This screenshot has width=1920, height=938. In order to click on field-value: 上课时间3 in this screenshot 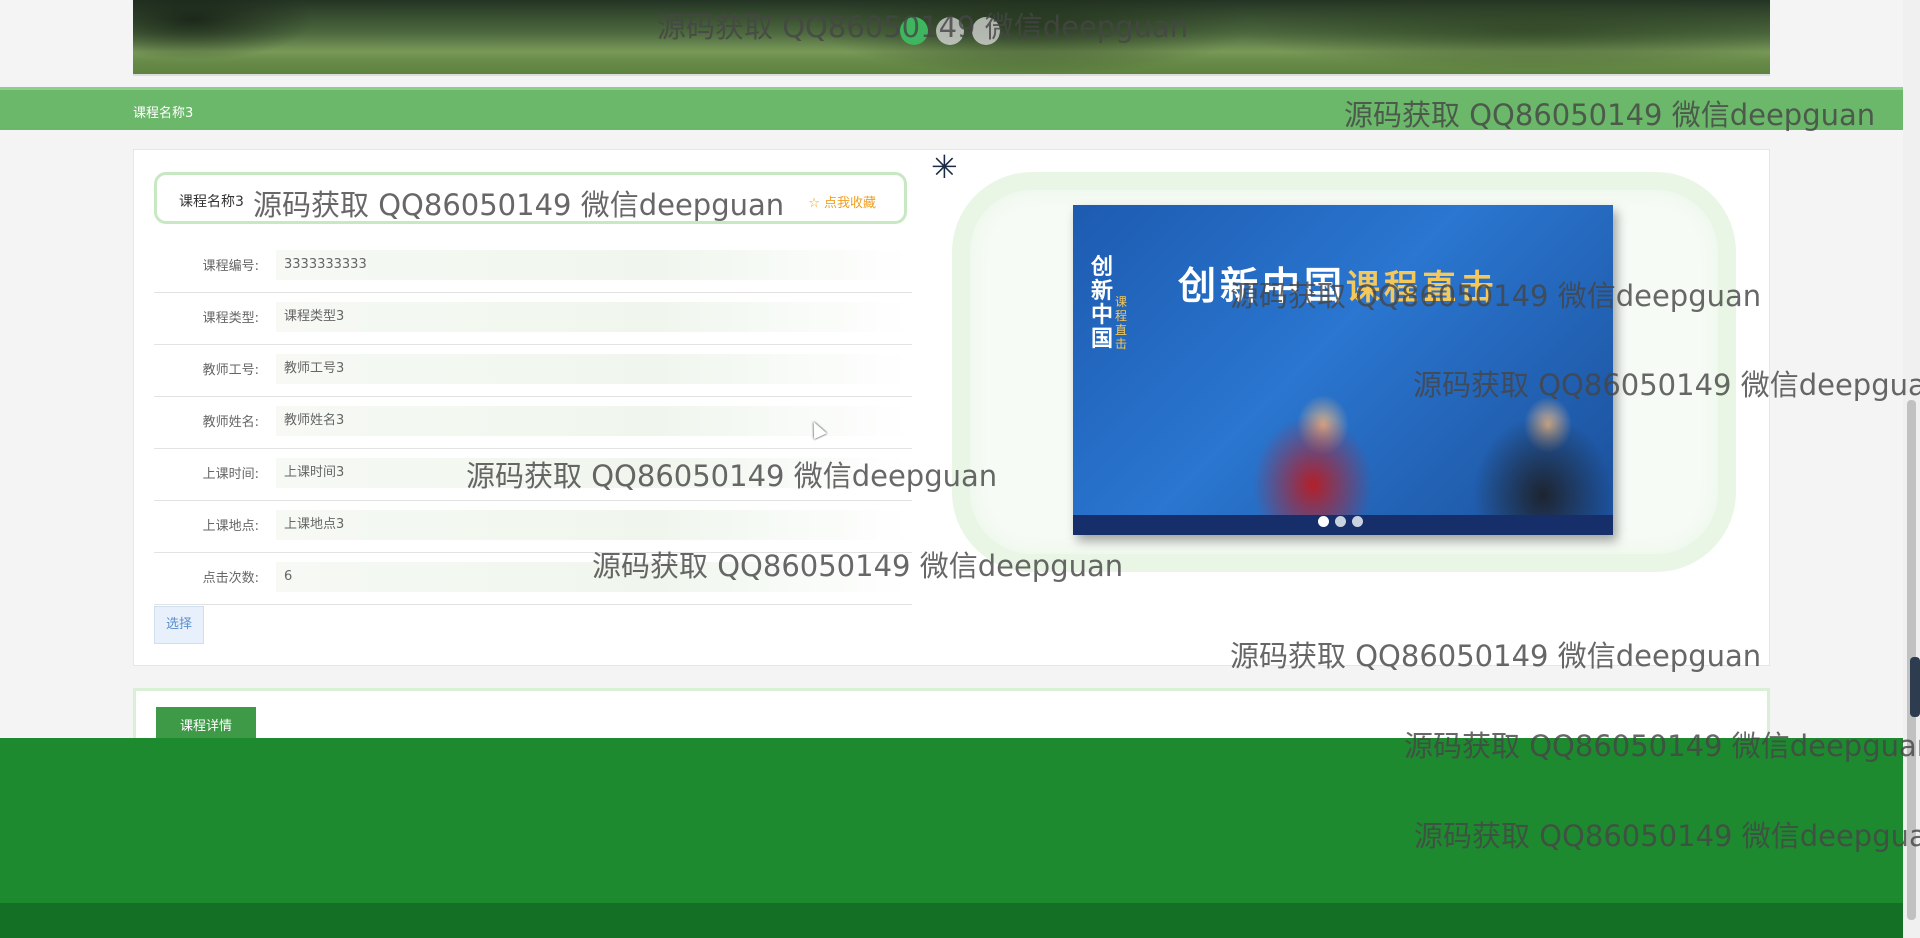, I will do `click(594, 473)`.